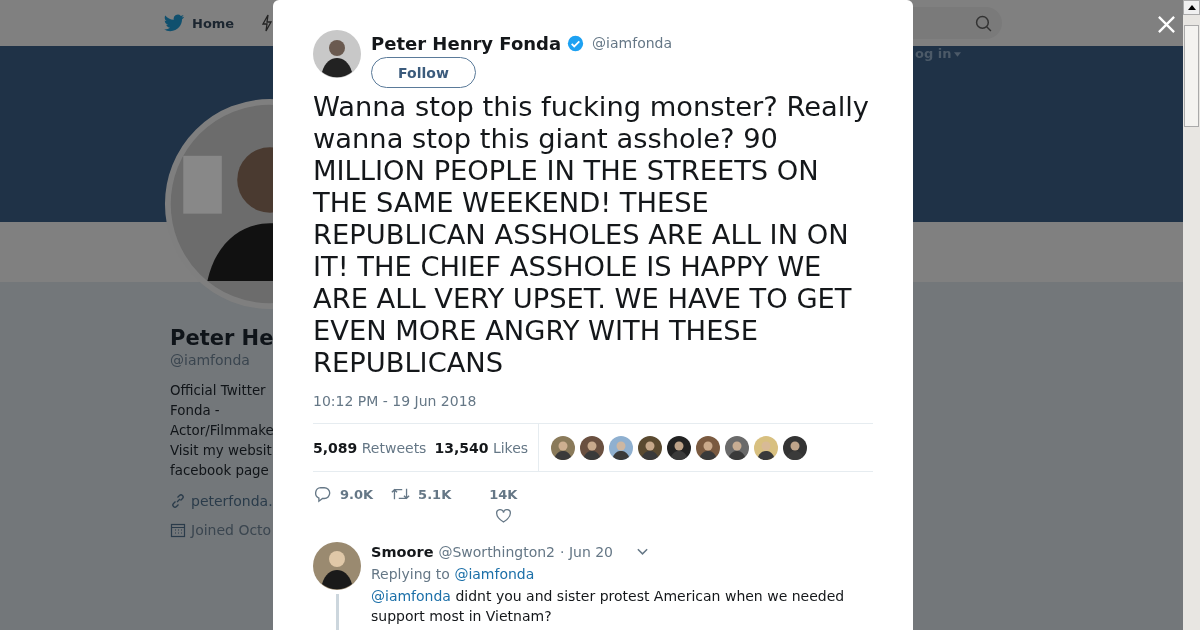 Image resolution: width=1200 pixels, height=630 pixels. What do you see at coordinates (608, 606) in the screenshot?
I see `reply-text: @iamfonda didnt you and sister protest American when we needed support most in Vietnam?` at bounding box center [608, 606].